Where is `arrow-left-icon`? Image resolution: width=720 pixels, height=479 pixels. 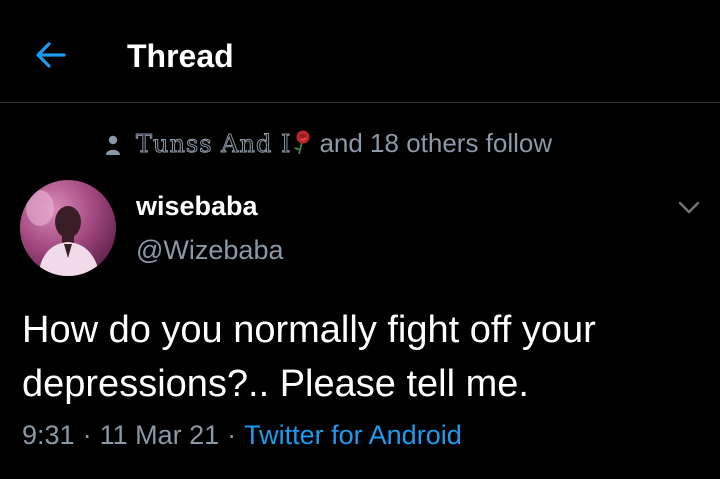 arrow-left-icon is located at coordinates (51, 55).